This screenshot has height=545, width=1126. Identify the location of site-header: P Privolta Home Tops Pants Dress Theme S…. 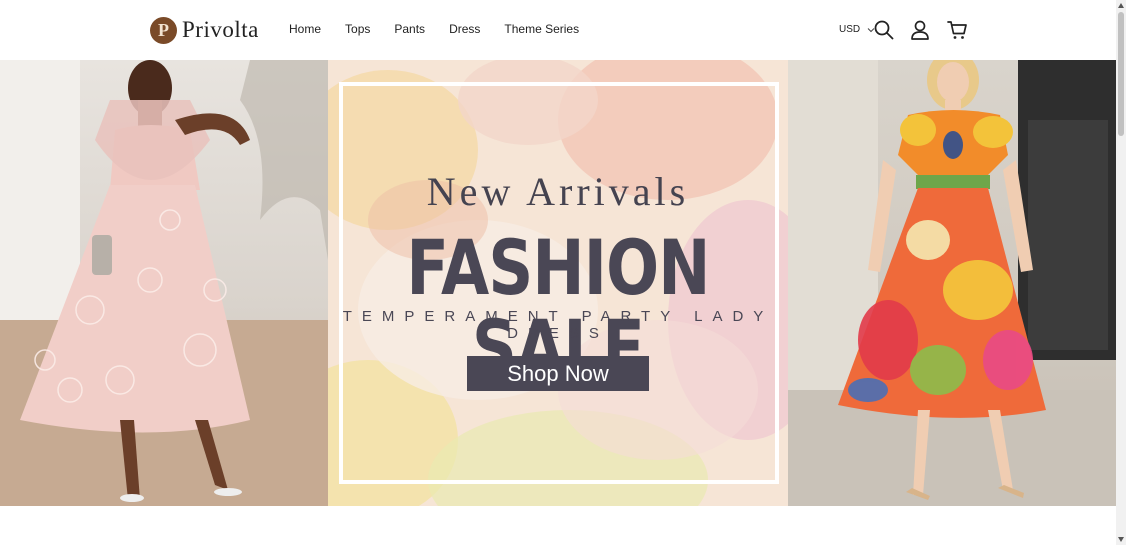
(558, 30).